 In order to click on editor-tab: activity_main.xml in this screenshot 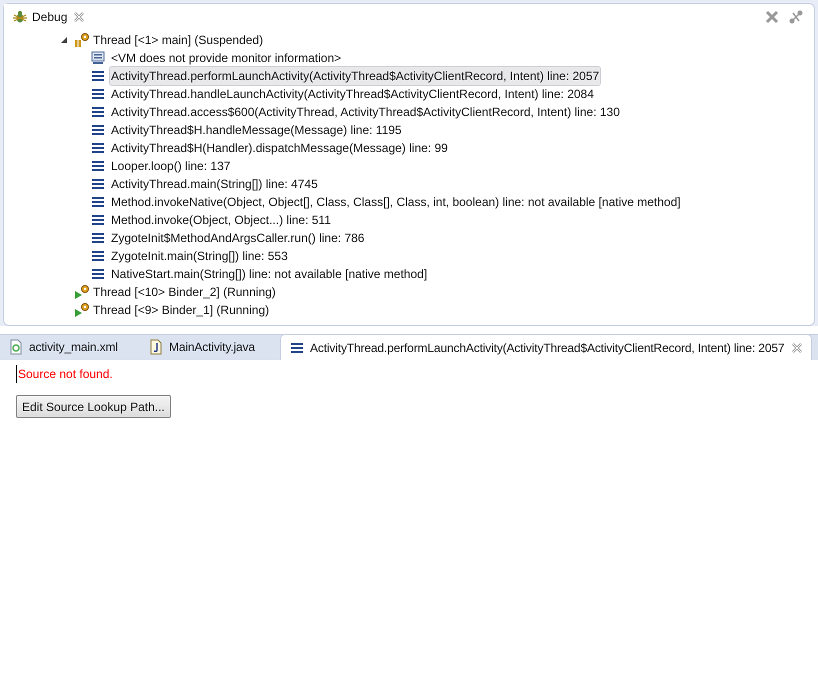, I will do `click(70, 347)`.